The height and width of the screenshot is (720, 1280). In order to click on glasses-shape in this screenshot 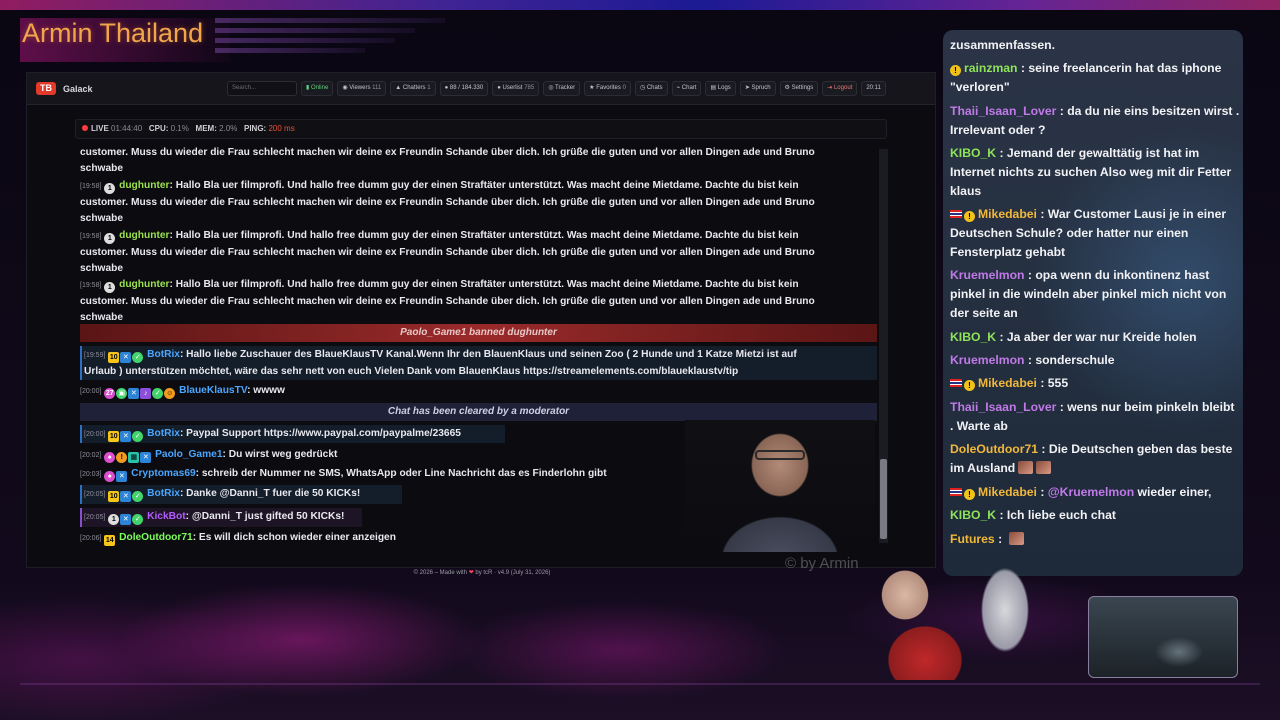, I will do `click(780, 455)`.